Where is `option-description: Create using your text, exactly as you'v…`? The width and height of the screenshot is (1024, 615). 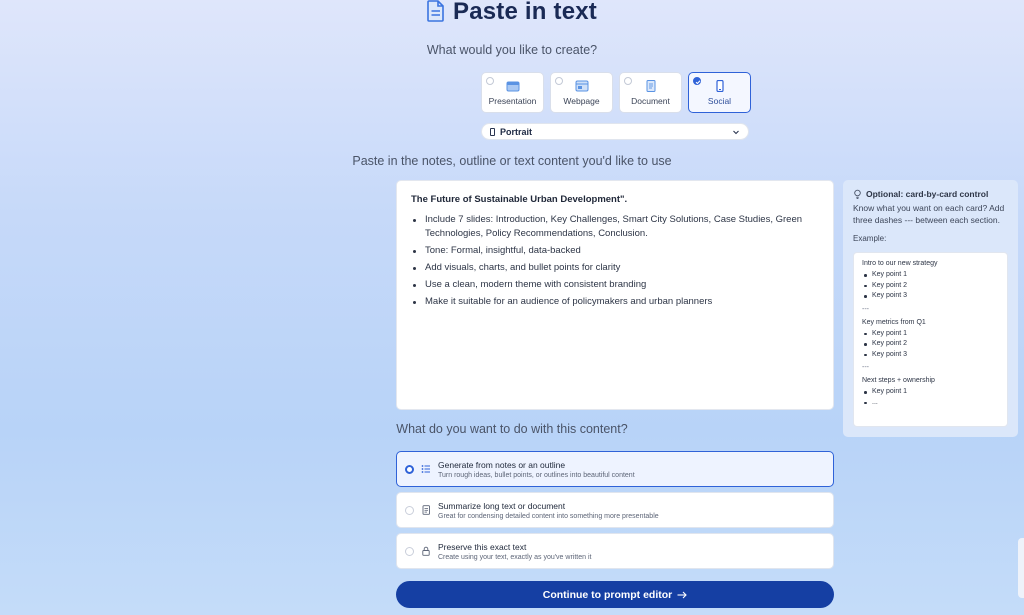
option-description: Create using your text, exactly as you'v… is located at coordinates (515, 557).